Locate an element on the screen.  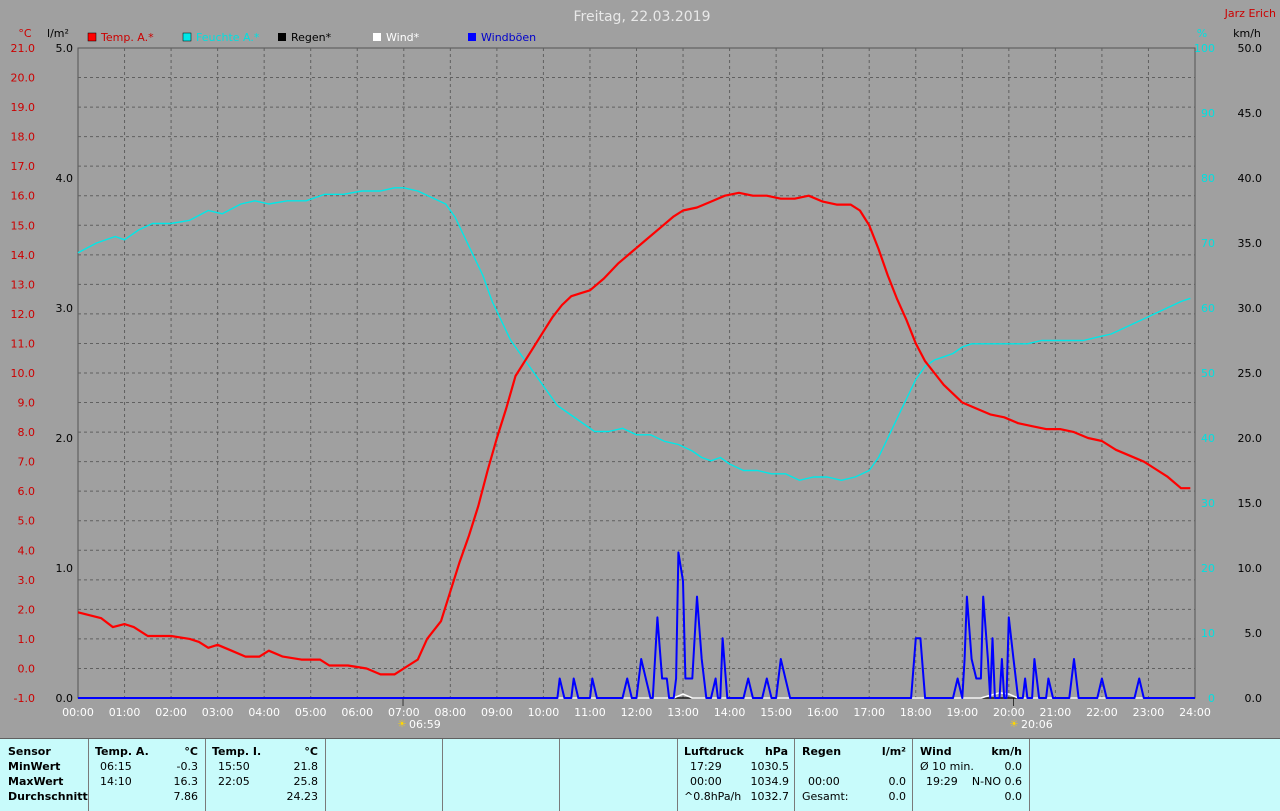
temp-unit-label: °C is located at coordinates (25, 33).